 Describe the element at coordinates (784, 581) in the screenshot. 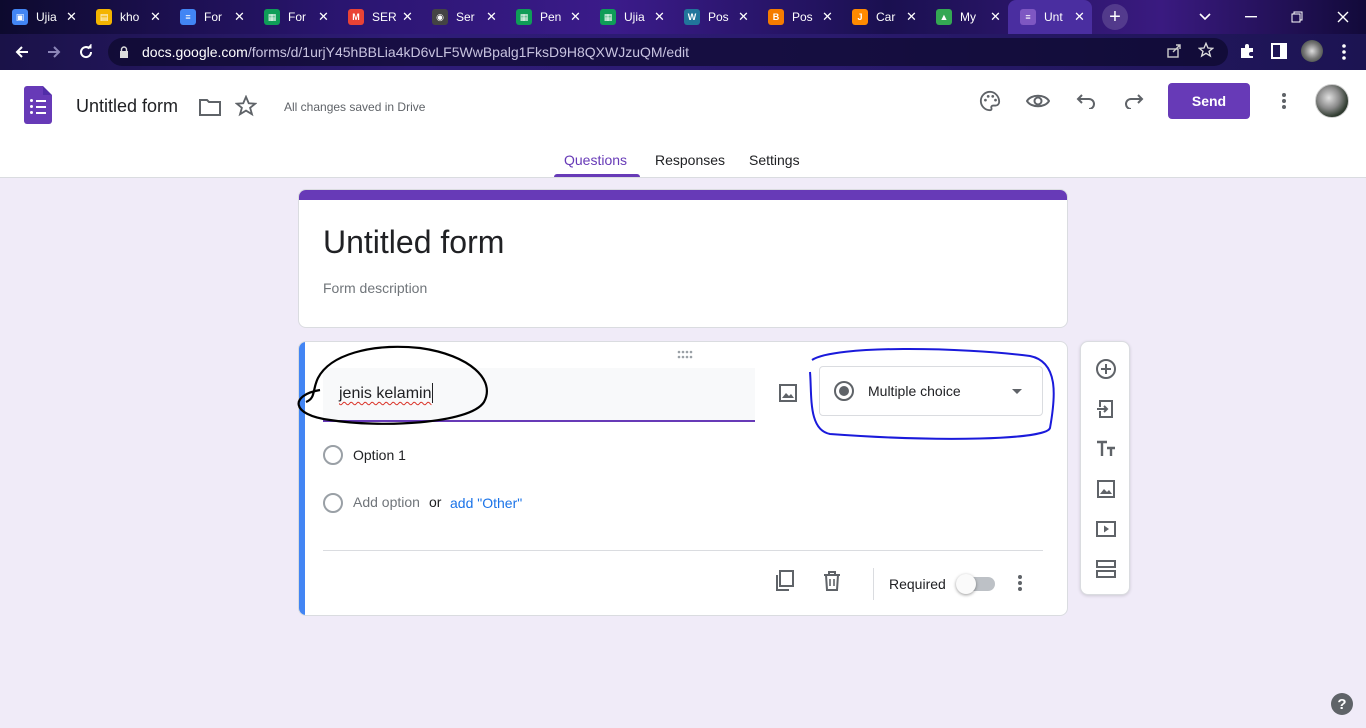

I see `duplicate-icon` at that location.